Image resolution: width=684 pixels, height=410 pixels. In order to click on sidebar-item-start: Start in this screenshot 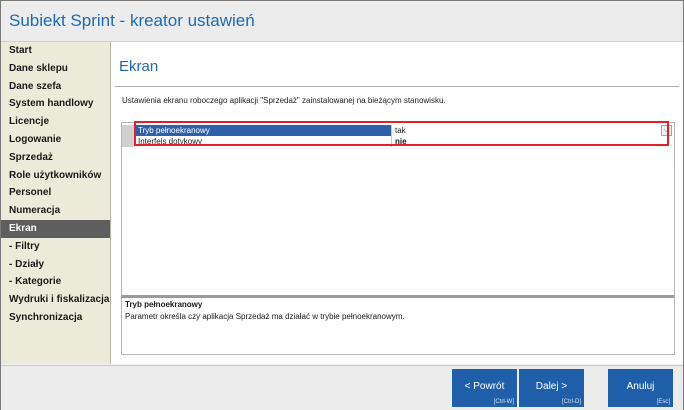, I will do `click(55, 51)`.